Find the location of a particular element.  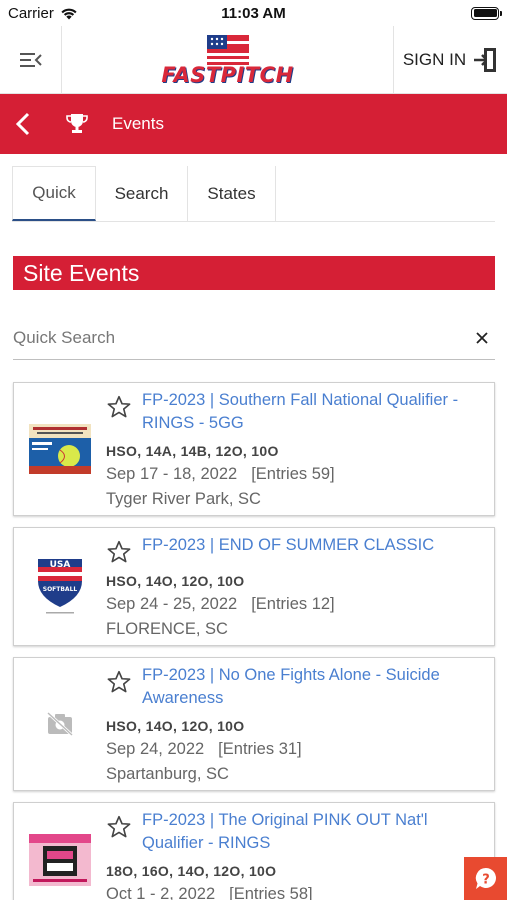

svg-text: SOFTBALL is located at coordinates (60, 589).